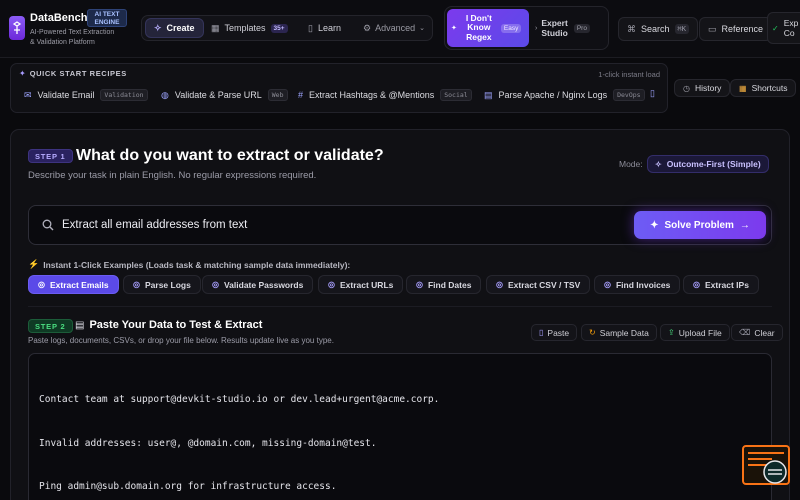 This screenshot has height=500, width=800. I want to click on chevron-down-icon: ⌄, so click(422, 28).